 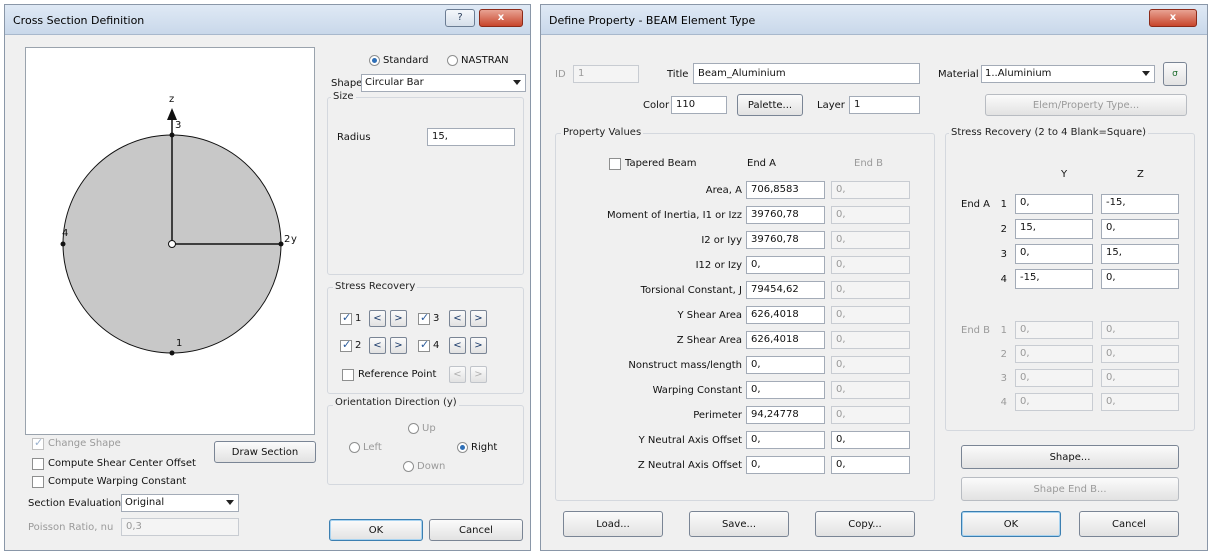 What do you see at coordinates (180, 527) in the screenshot?
I see `poisson-input: 0,3` at bounding box center [180, 527].